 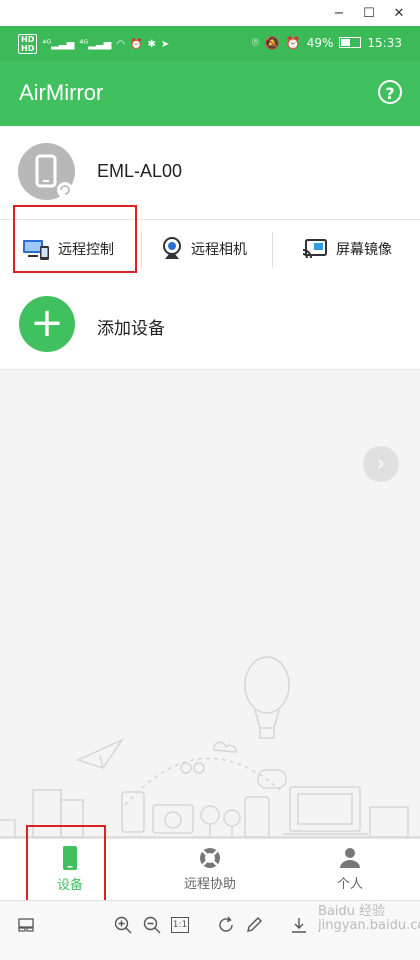 I want to click on wifi-icon: ◠, so click(x=121, y=44).